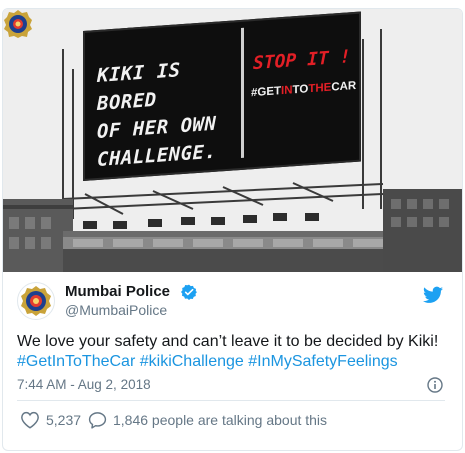 The height and width of the screenshot is (453, 465). What do you see at coordinates (192, 361) in the screenshot?
I see `hashtag-link: #kikiChallenge` at bounding box center [192, 361].